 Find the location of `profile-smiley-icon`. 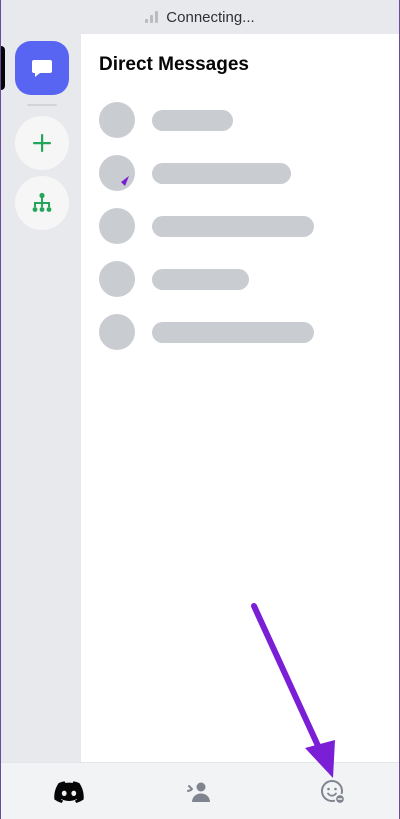

profile-smiley-icon is located at coordinates (333, 792).